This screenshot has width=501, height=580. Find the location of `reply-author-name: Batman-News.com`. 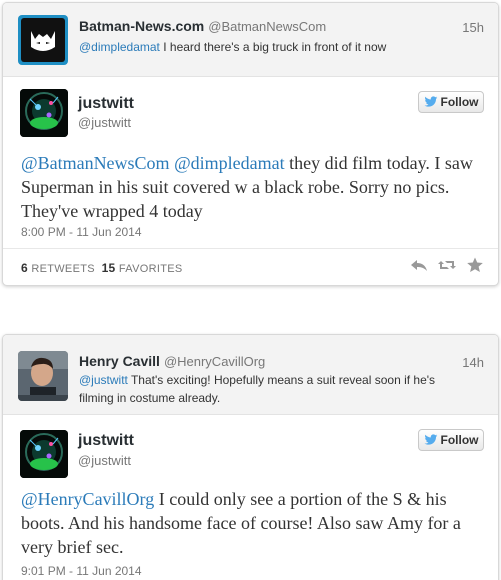

reply-author-name: Batman-News.com is located at coordinates (141, 26).